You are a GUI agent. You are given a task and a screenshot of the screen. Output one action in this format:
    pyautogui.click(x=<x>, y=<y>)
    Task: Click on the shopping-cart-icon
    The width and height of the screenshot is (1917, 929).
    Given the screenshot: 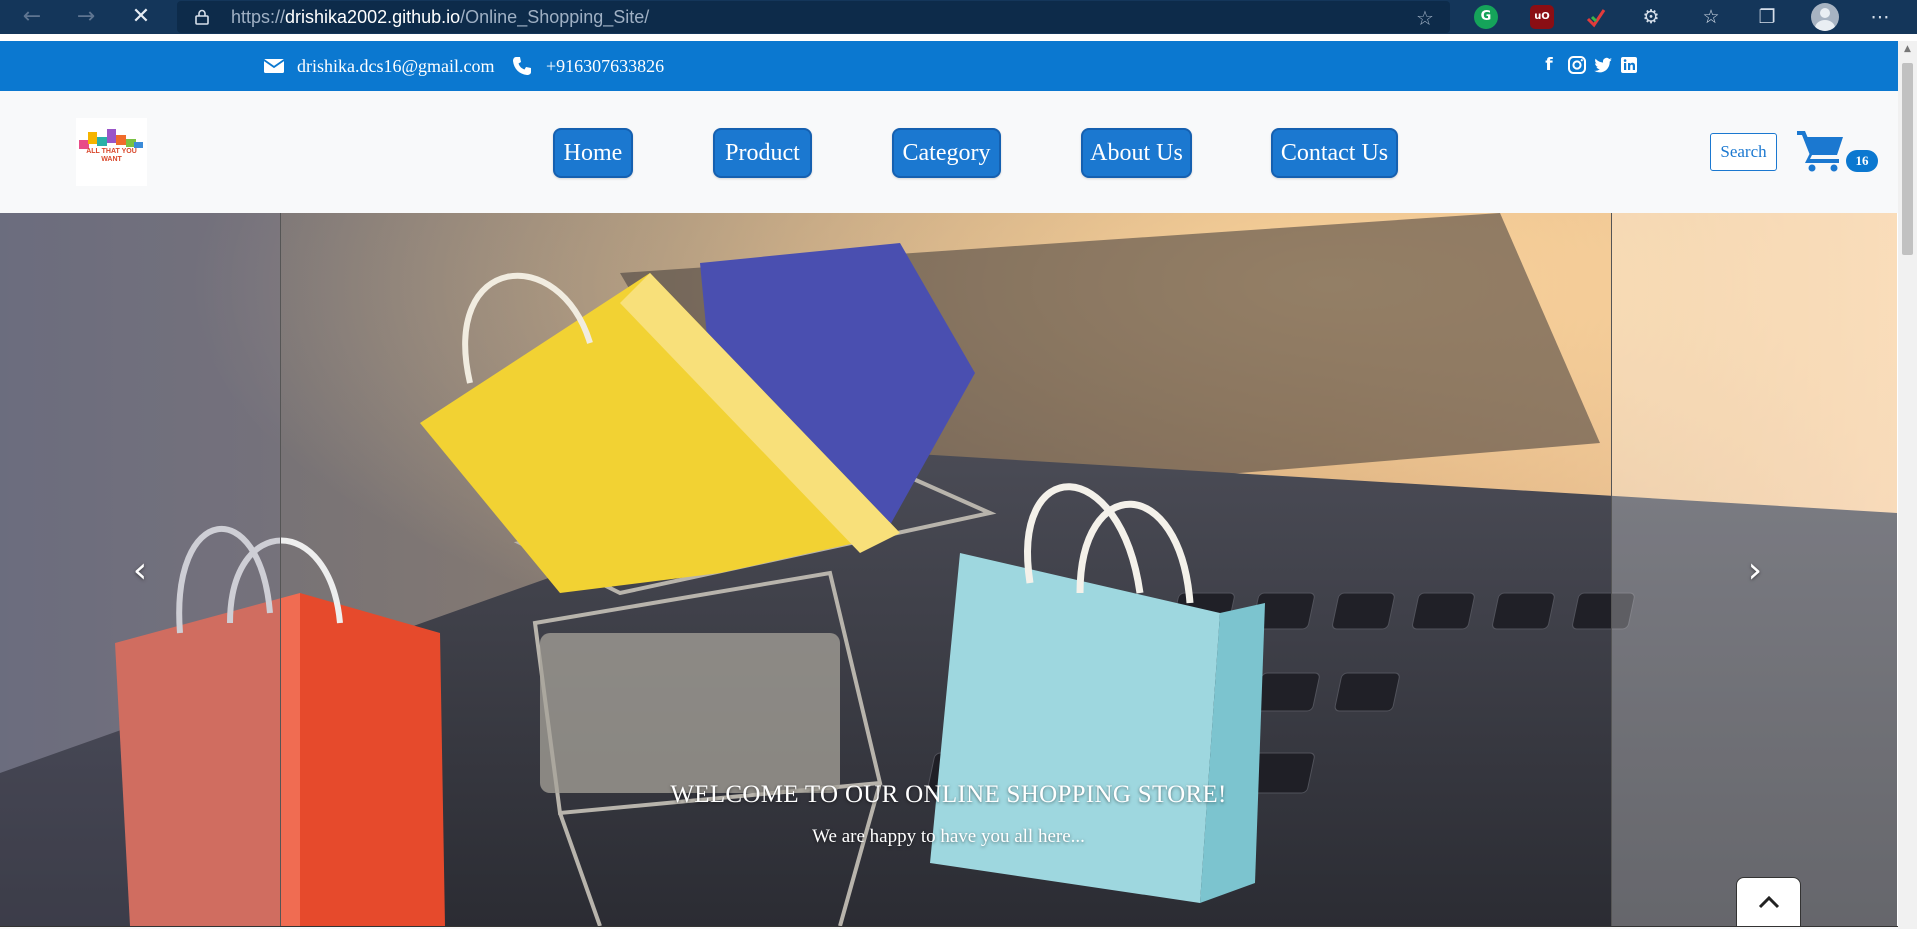 What is the action you would take?
    pyautogui.click(x=1821, y=150)
    